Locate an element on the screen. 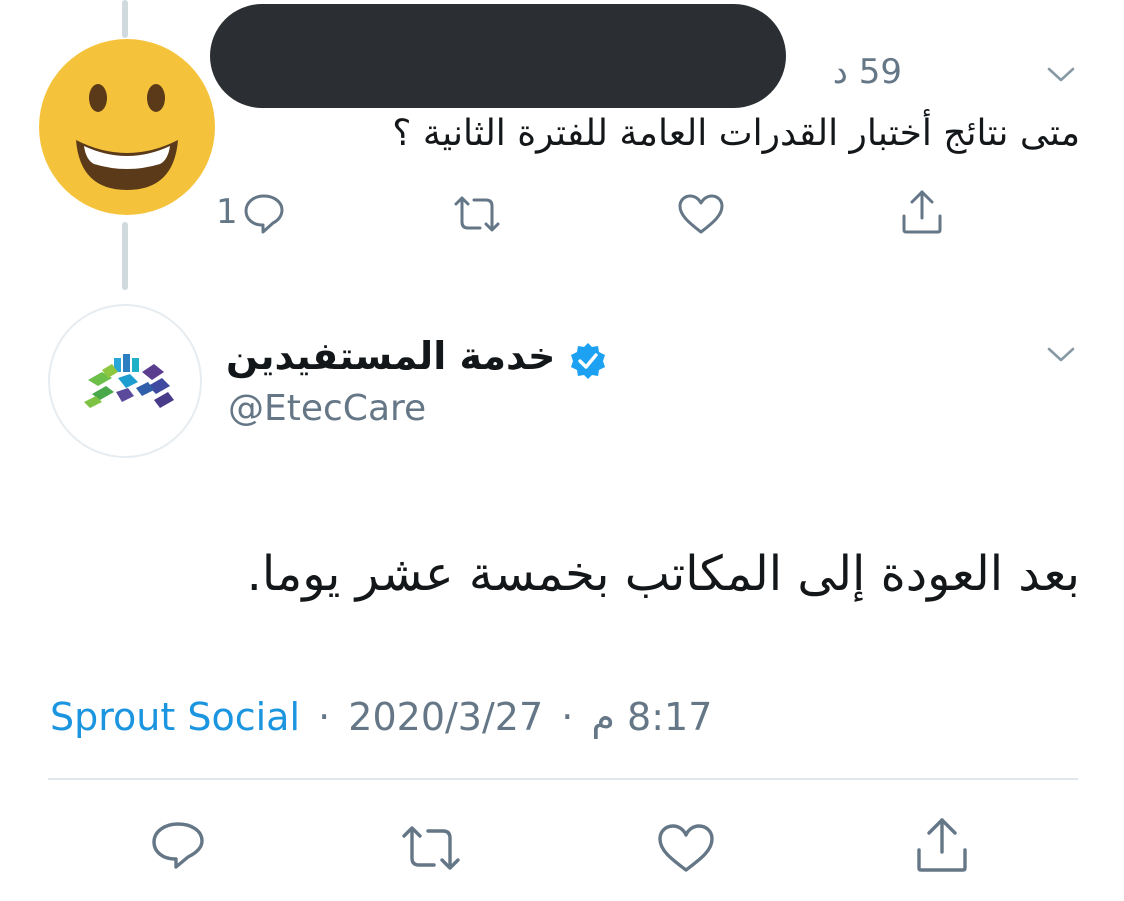 The image size is (1124, 901). reply-reply-button: 1 is located at coordinates (261, 212).